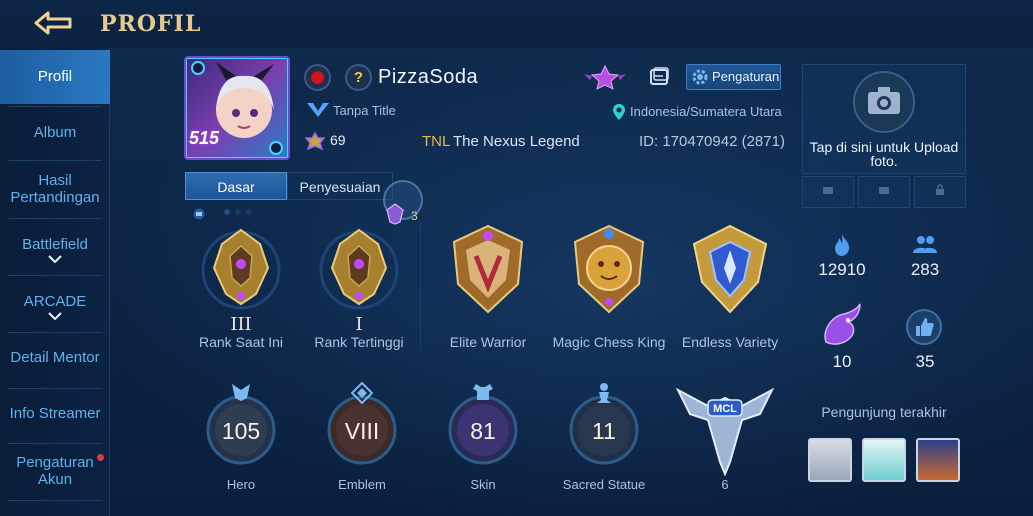 The image size is (1033, 516). I want to click on page-title: PROFIL, so click(151, 24).